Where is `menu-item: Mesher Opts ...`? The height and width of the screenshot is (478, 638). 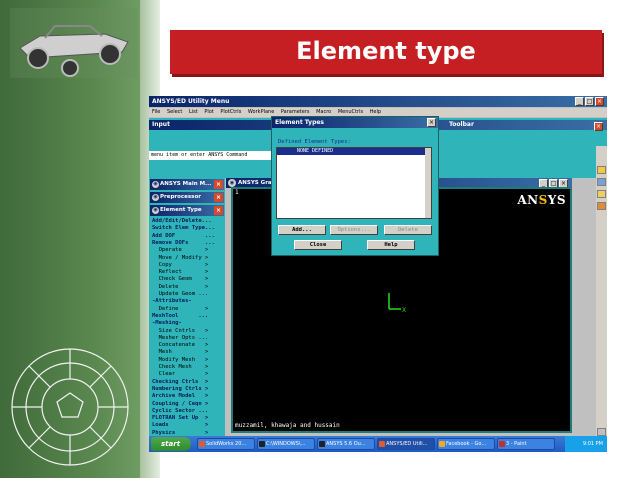 menu-item: Mesher Opts ... is located at coordinates (180, 338).